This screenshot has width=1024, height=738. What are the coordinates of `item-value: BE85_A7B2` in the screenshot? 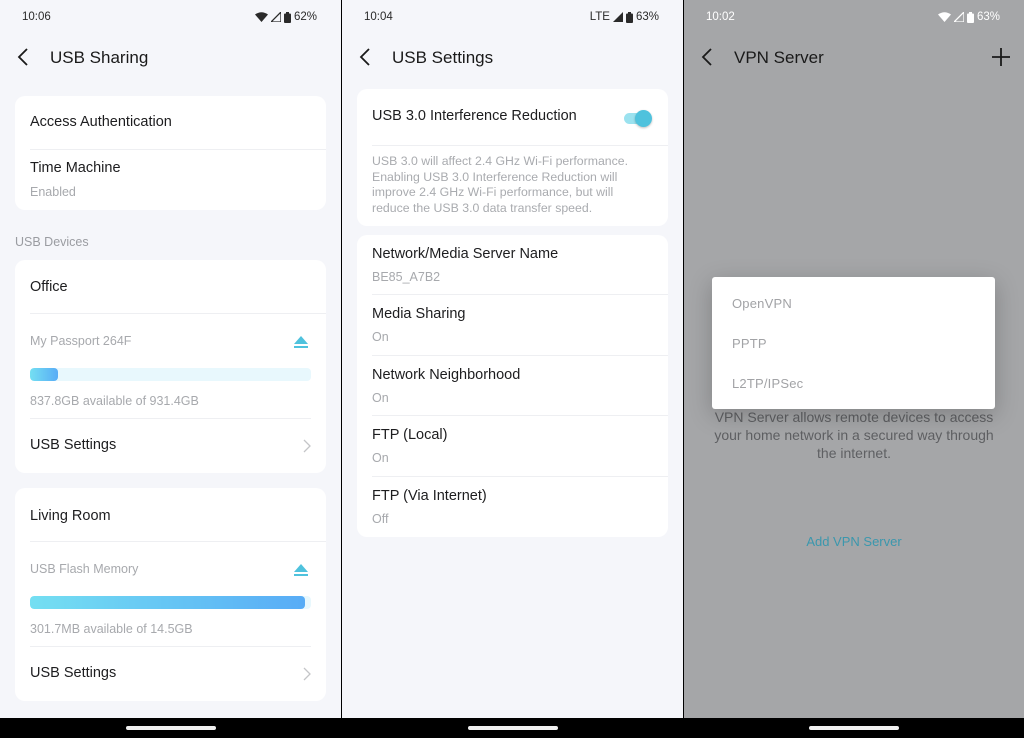 It's located at (406, 277).